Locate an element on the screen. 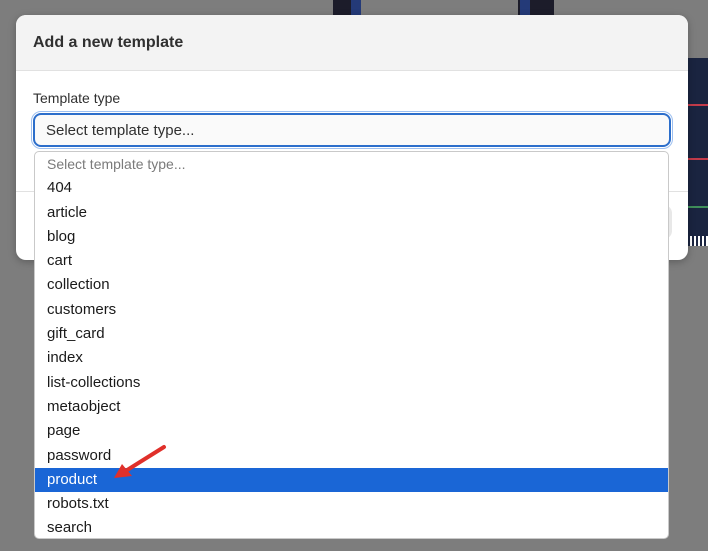 The width and height of the screenshot is (708, 551). option-collection: collection is located at coordinates (351, 285).